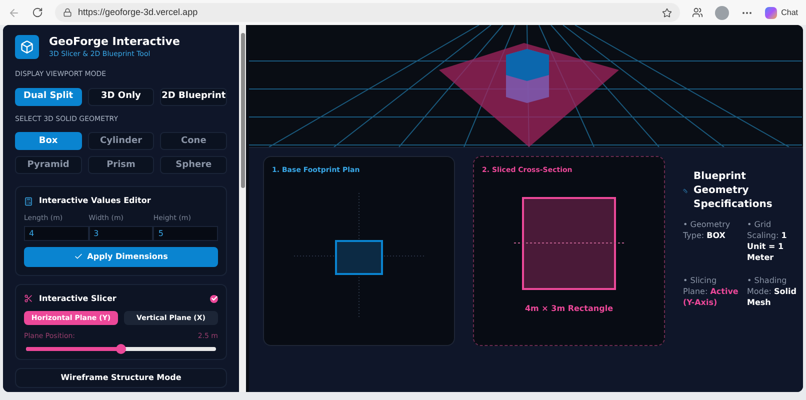  I want to click on spec-item: • Shading Mode: Solid Mesh, so click(772, 291).